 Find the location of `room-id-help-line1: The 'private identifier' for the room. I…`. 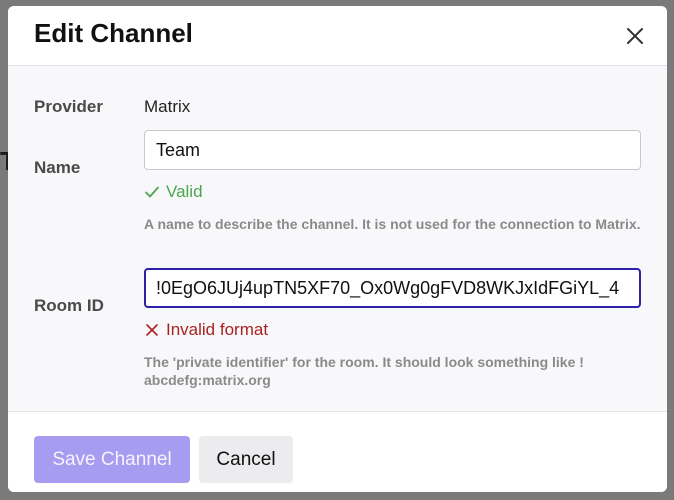

room-id-help-line1: The 'private identifier' for the room. I… is located at coordinates (364, 362).